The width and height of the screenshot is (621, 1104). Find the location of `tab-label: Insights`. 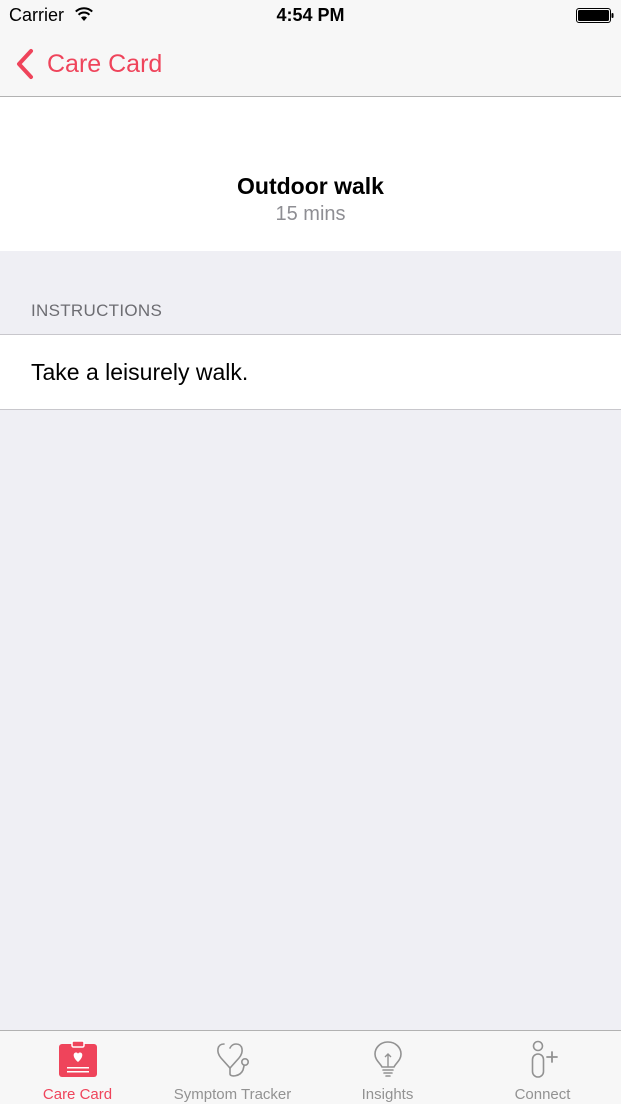

tab-label: Insights is located at coordinates (387, 1094).